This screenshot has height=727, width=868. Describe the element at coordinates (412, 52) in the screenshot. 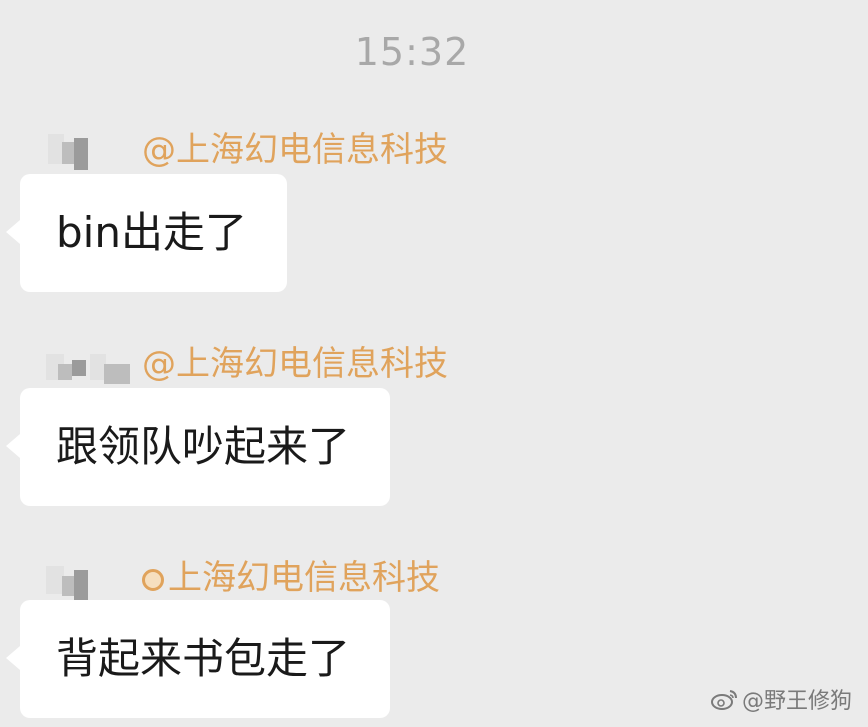

I see `chat-timestamp: 15:32` at that location.